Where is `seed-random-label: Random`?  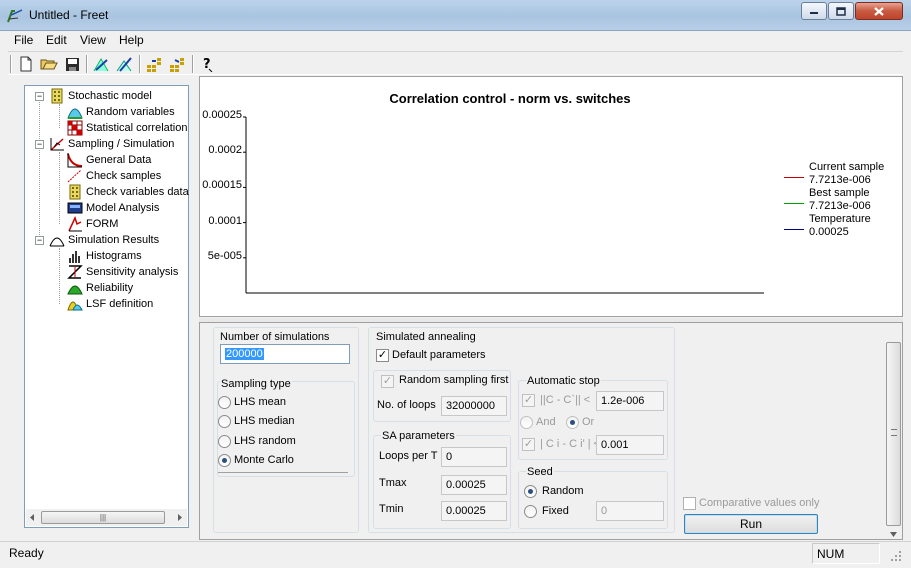
seed-random-label: Random is located at coordinates (563, 491).